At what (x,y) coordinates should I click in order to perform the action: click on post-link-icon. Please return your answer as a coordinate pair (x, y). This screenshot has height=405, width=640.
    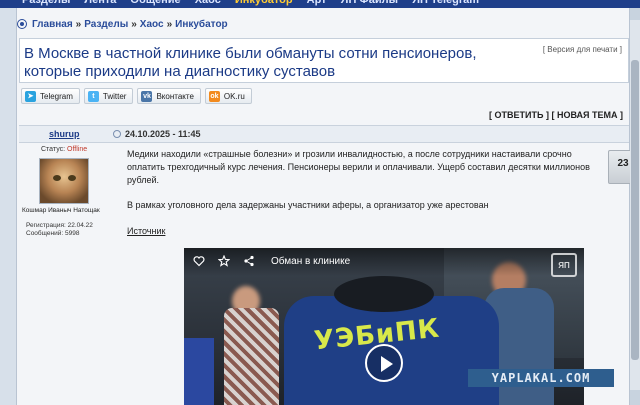
    Looking at the image, I should click on (117, 134).